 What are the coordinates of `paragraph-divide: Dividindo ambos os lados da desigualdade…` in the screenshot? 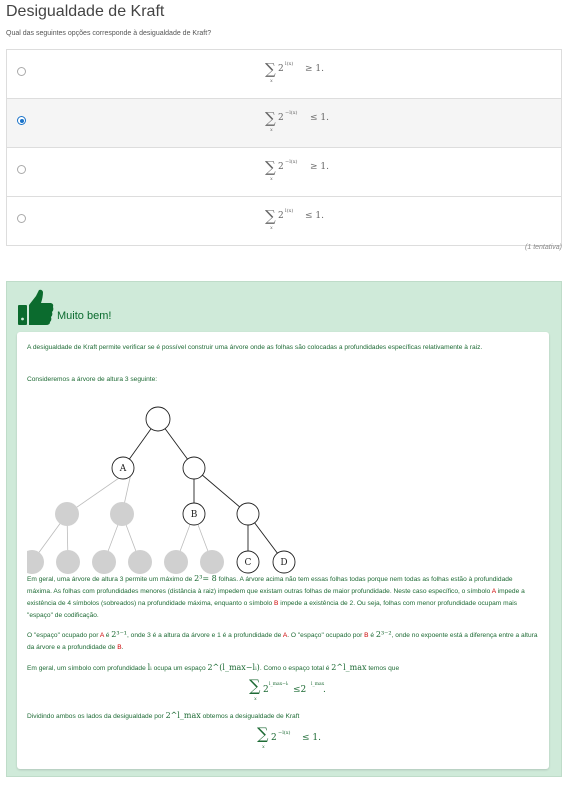 It's located at (283, 716).